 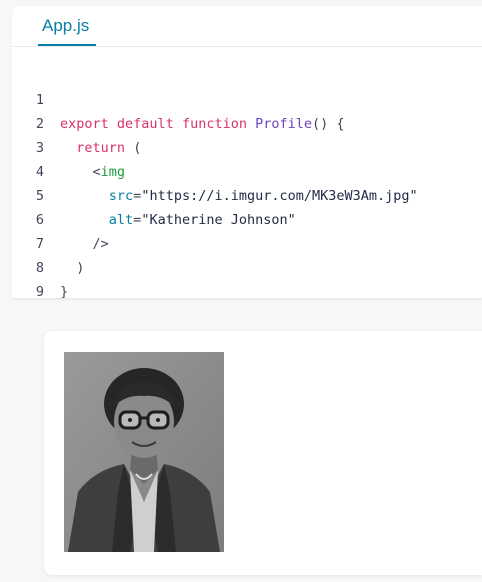 I want to click on code-line: 5 alt="Katherine Johnson", so click(x=247, y=194).